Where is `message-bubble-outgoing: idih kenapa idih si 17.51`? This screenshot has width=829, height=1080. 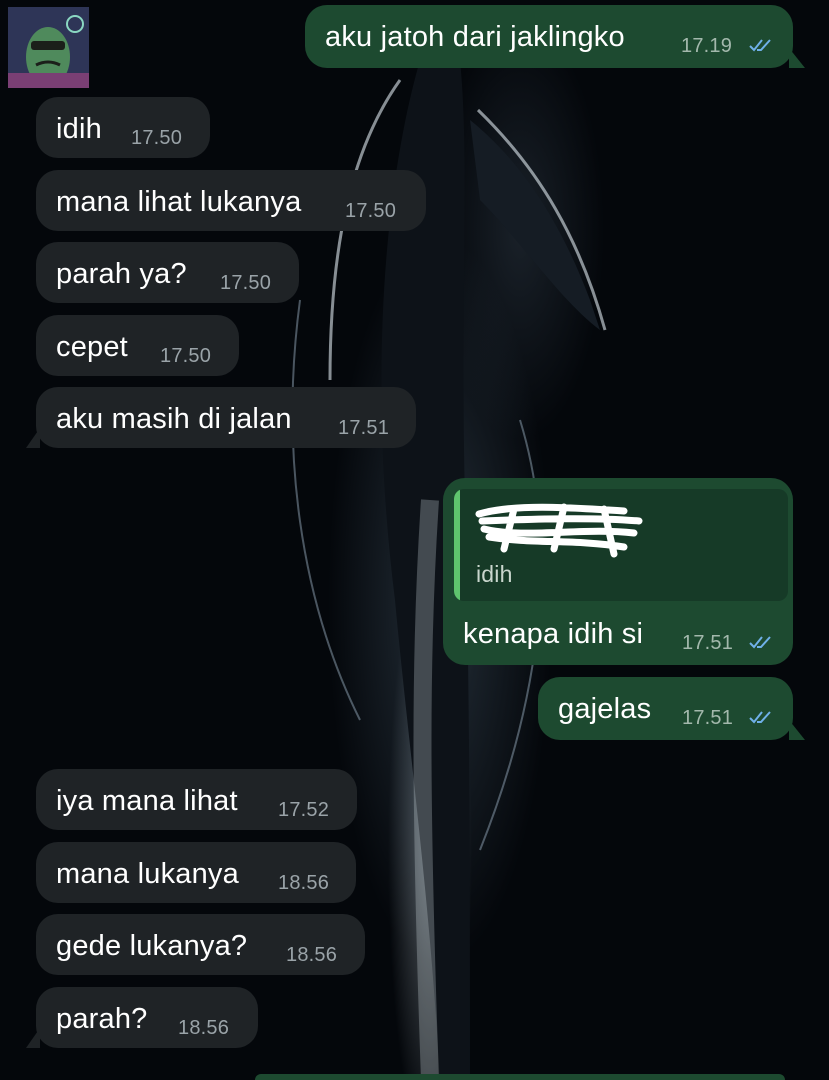 message-bubble-outgoing: idih kenapa idih si 17.51 is located at coordinates (618, 571).